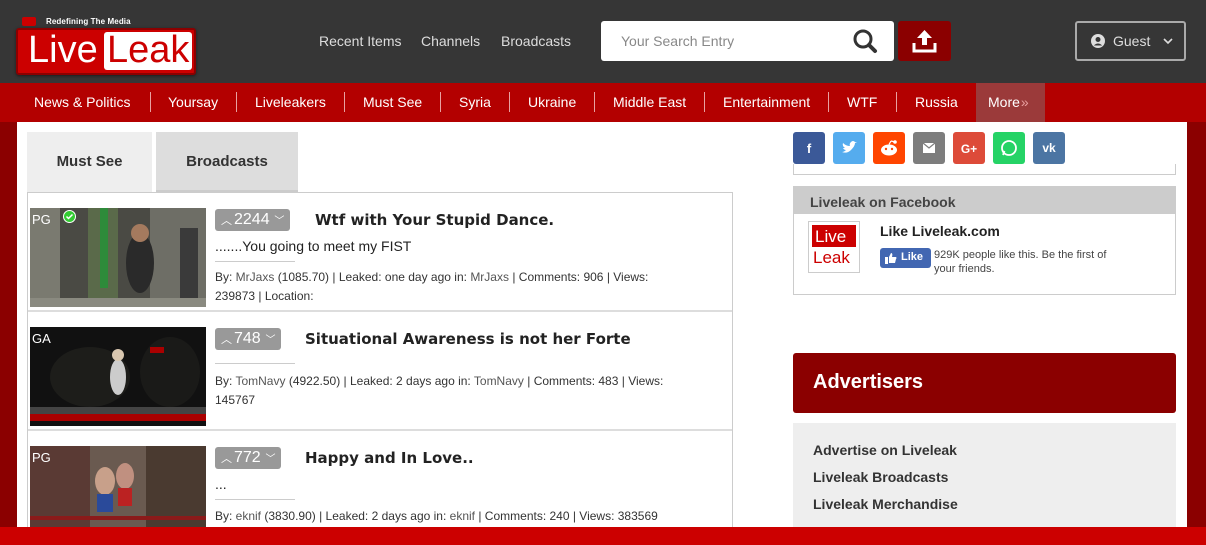  What do you see at coordinates (936, 102) in the screenshot?
I see `category-russia: Russia` at bounding box center [936, 102].